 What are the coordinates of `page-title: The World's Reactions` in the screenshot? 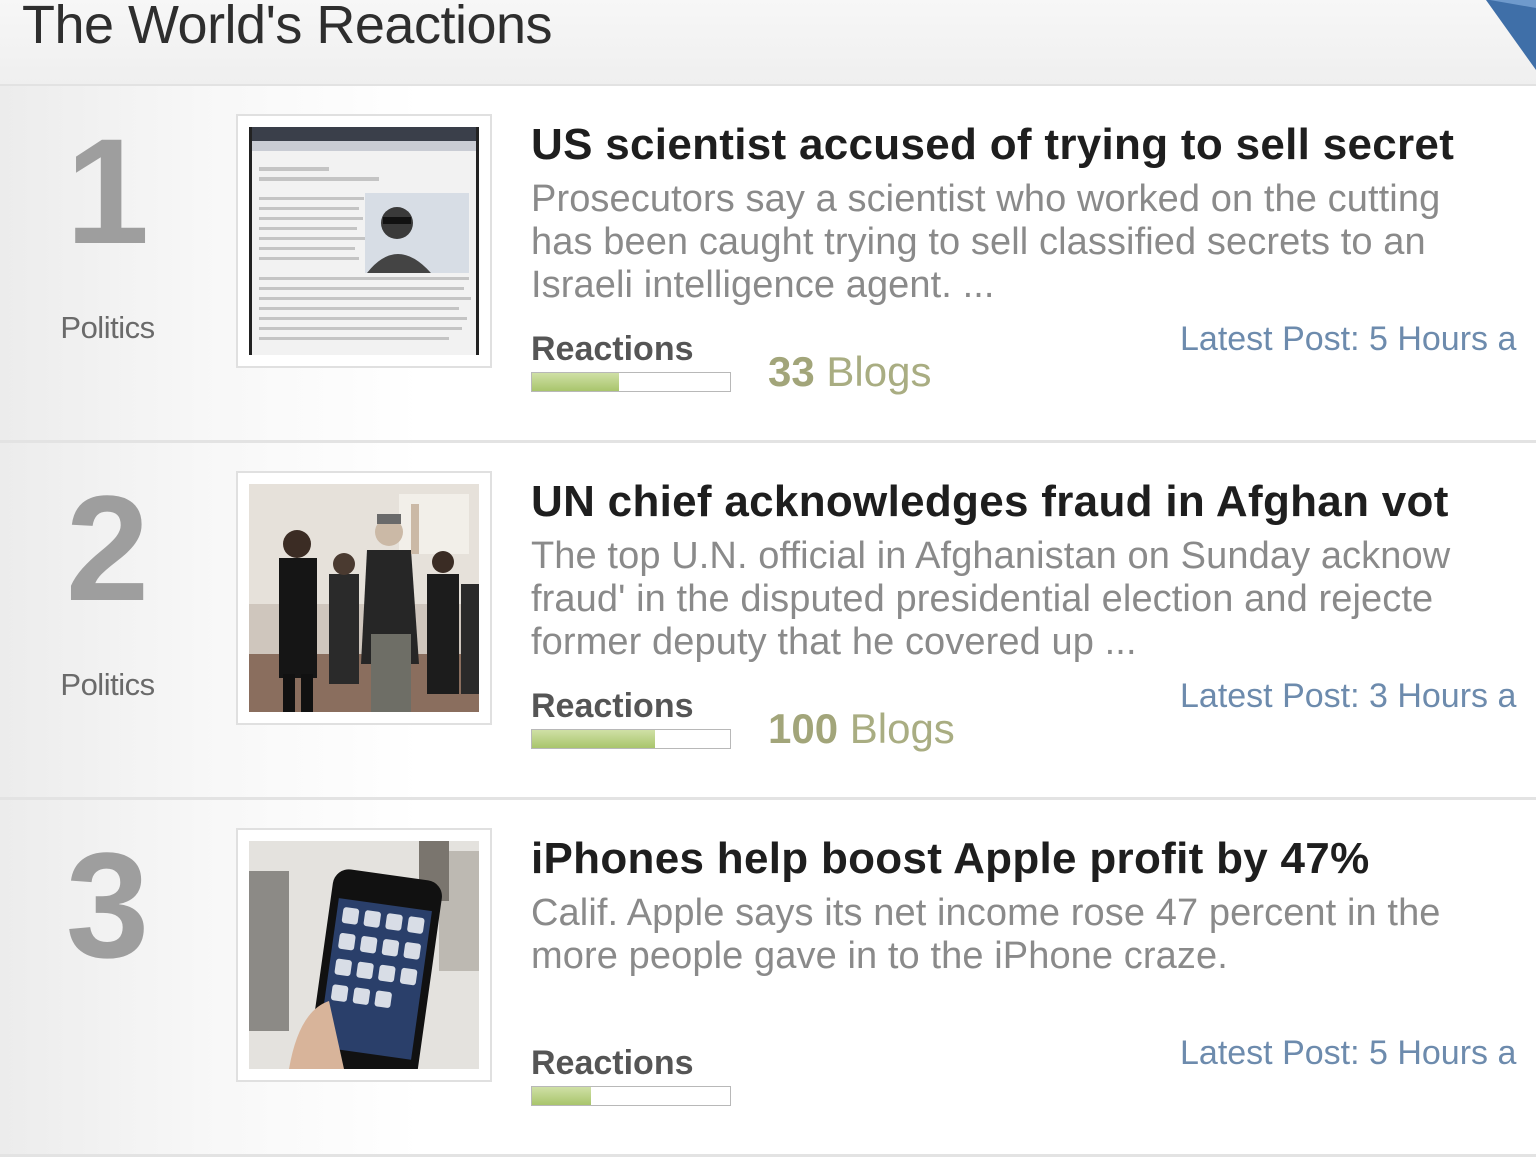 It's located at (287, 27).